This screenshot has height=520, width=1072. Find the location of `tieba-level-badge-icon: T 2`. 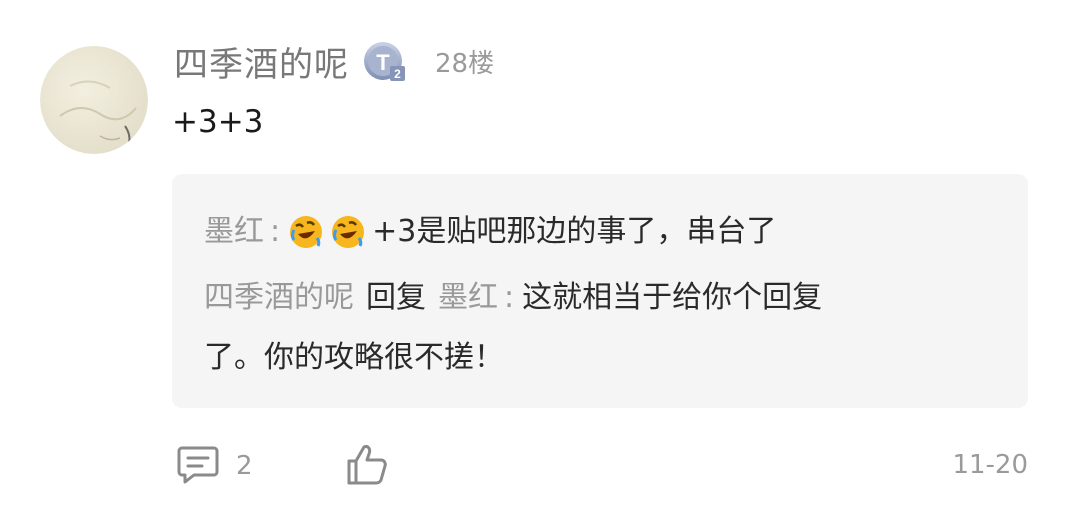

tieba-level-badge-icon: T 2 is located at coordinates (385, 61).